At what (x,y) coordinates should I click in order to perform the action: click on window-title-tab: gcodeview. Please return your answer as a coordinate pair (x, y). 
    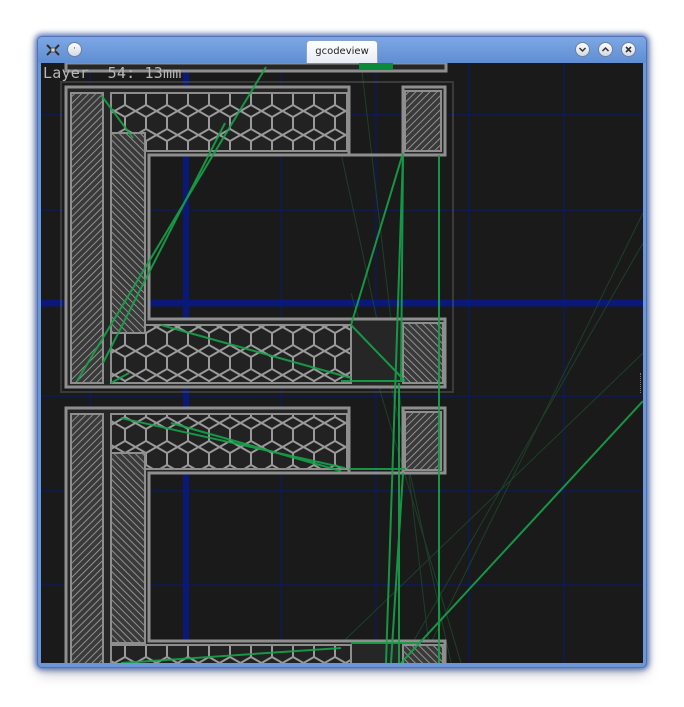
    Looking at the image, I should click on (342, 51).